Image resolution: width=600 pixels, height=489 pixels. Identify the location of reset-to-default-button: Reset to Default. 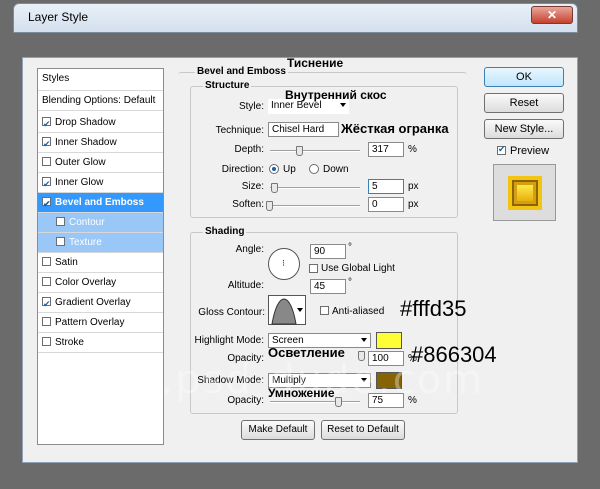
(363, 430).